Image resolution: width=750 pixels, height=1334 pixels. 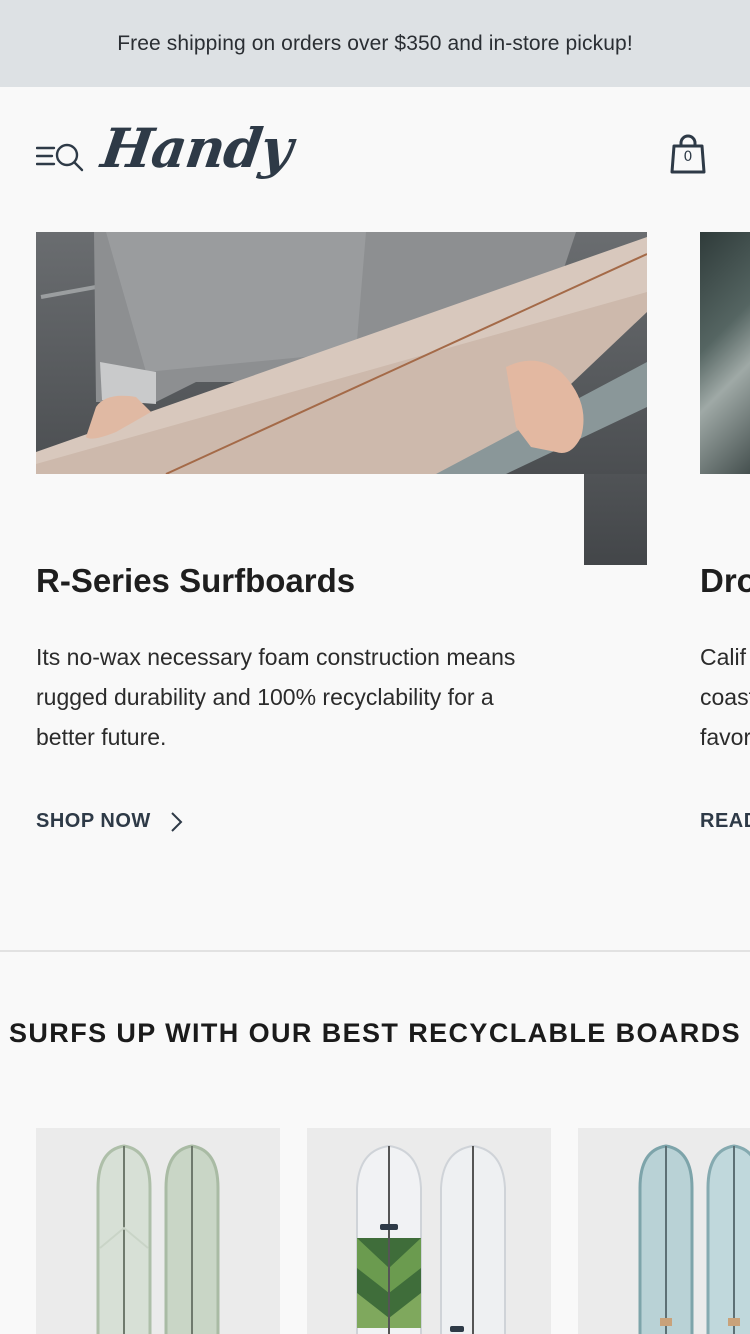 I want to click on section-heading: SURFS UP WITH OUR BEST RECYCLABLE BOARDS, so click(x=375, y=1033).